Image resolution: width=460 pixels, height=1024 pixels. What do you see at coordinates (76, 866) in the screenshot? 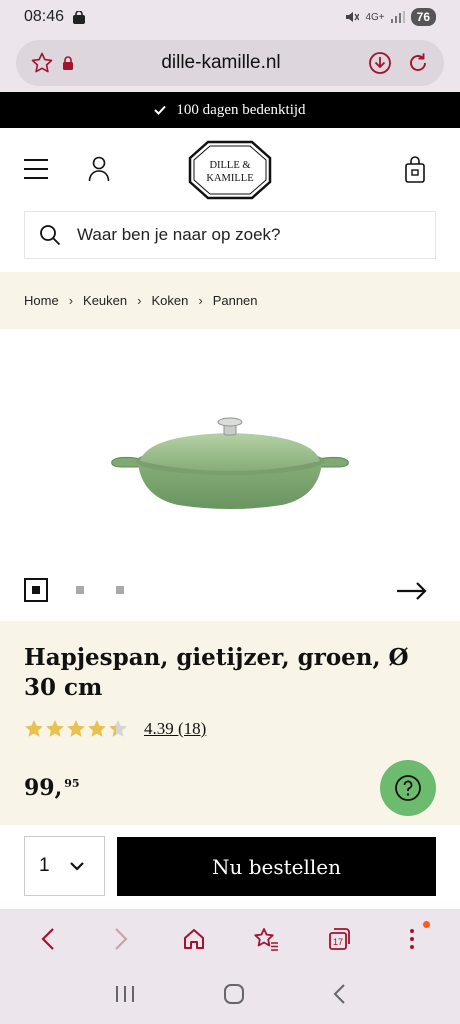
I see `chevron-down-icon` at bounding box center [76, 866].